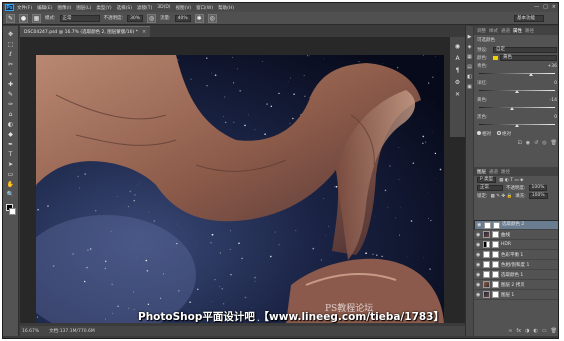 This screenshot has width=564, height=341. What do you see at coordinates (11, 64) in the screenshot?
I see `crop-tool-icon: ✂` at bounding box center [11, 64].